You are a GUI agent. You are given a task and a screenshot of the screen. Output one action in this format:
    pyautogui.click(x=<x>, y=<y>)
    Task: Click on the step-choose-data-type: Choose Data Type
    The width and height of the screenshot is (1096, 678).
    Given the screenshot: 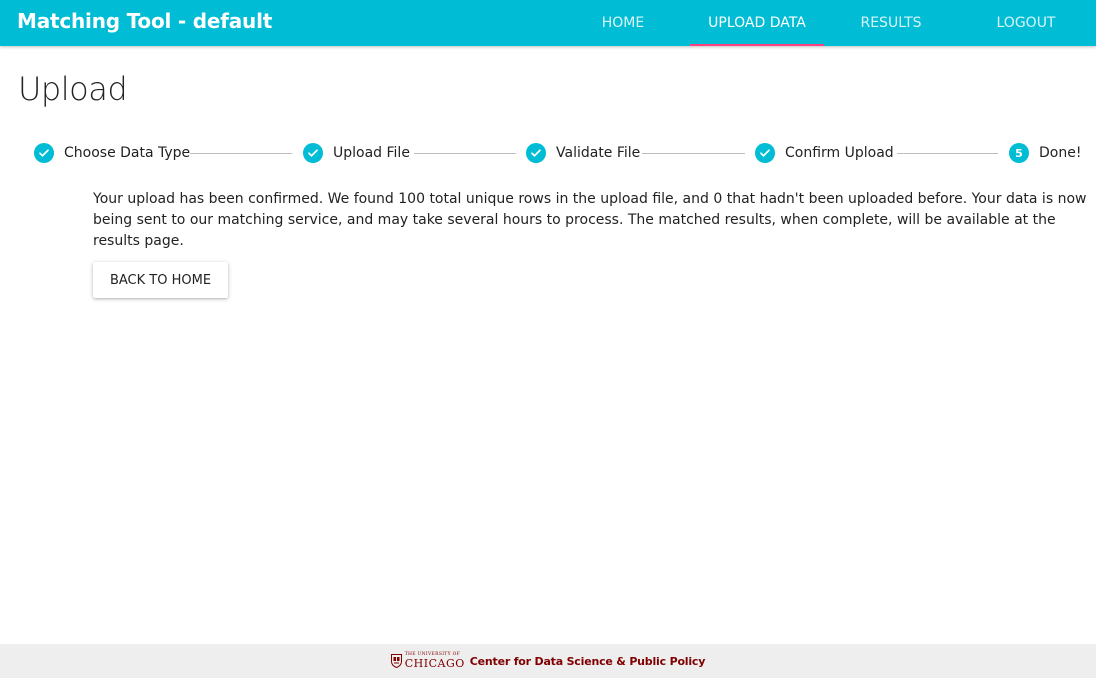 What is the action you would take?
    pyautogui.click(x=112, y=153)
    